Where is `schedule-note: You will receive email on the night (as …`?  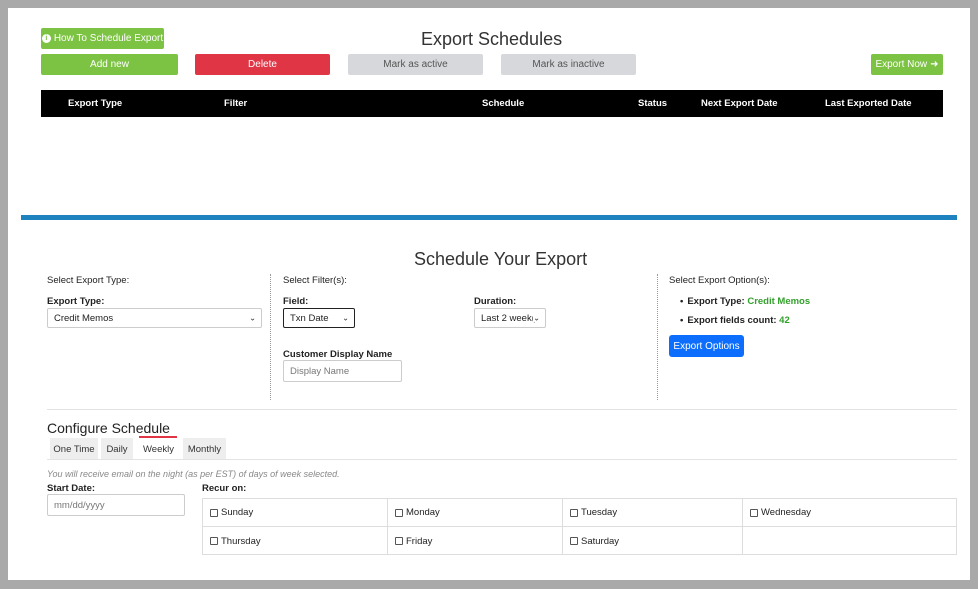
schedule-note: You will receive email on the night (as … is located at coordinates (193, 474).